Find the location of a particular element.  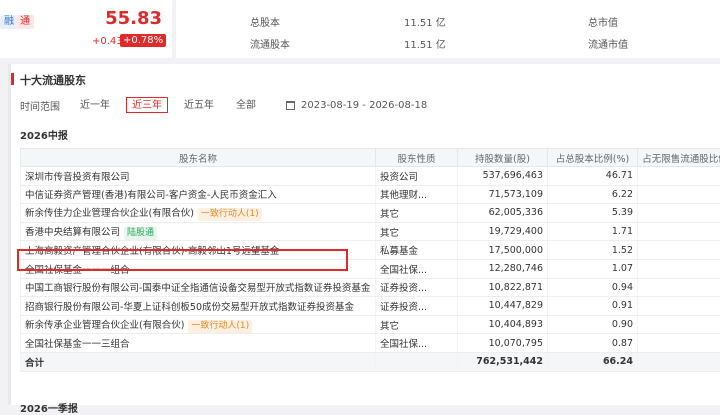

price-change-pct: +0.78% is located at coordinates (143, 40).